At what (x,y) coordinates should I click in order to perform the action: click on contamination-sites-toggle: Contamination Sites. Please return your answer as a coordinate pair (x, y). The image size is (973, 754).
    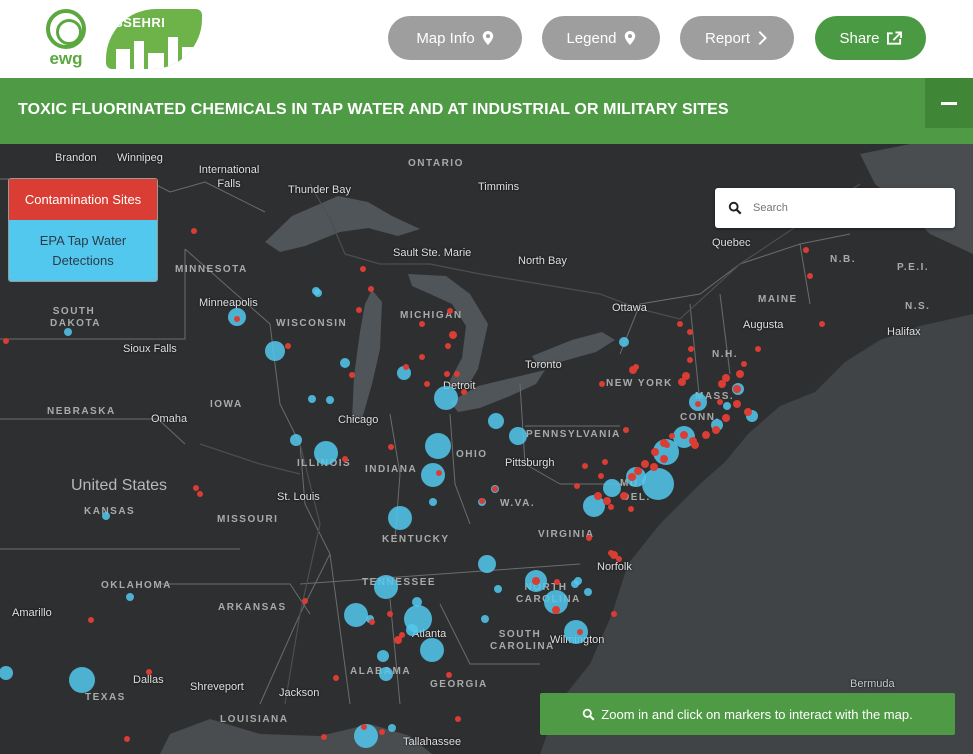
    Looking at the image, I should click on (83, 199).